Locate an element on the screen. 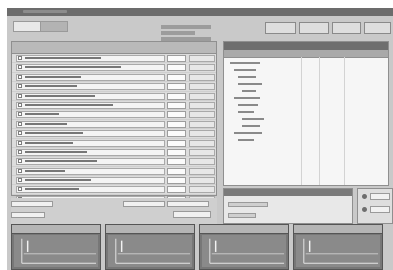 This screenshot has height=270, width=393. scope-icon is located at coordinates (244, 251).